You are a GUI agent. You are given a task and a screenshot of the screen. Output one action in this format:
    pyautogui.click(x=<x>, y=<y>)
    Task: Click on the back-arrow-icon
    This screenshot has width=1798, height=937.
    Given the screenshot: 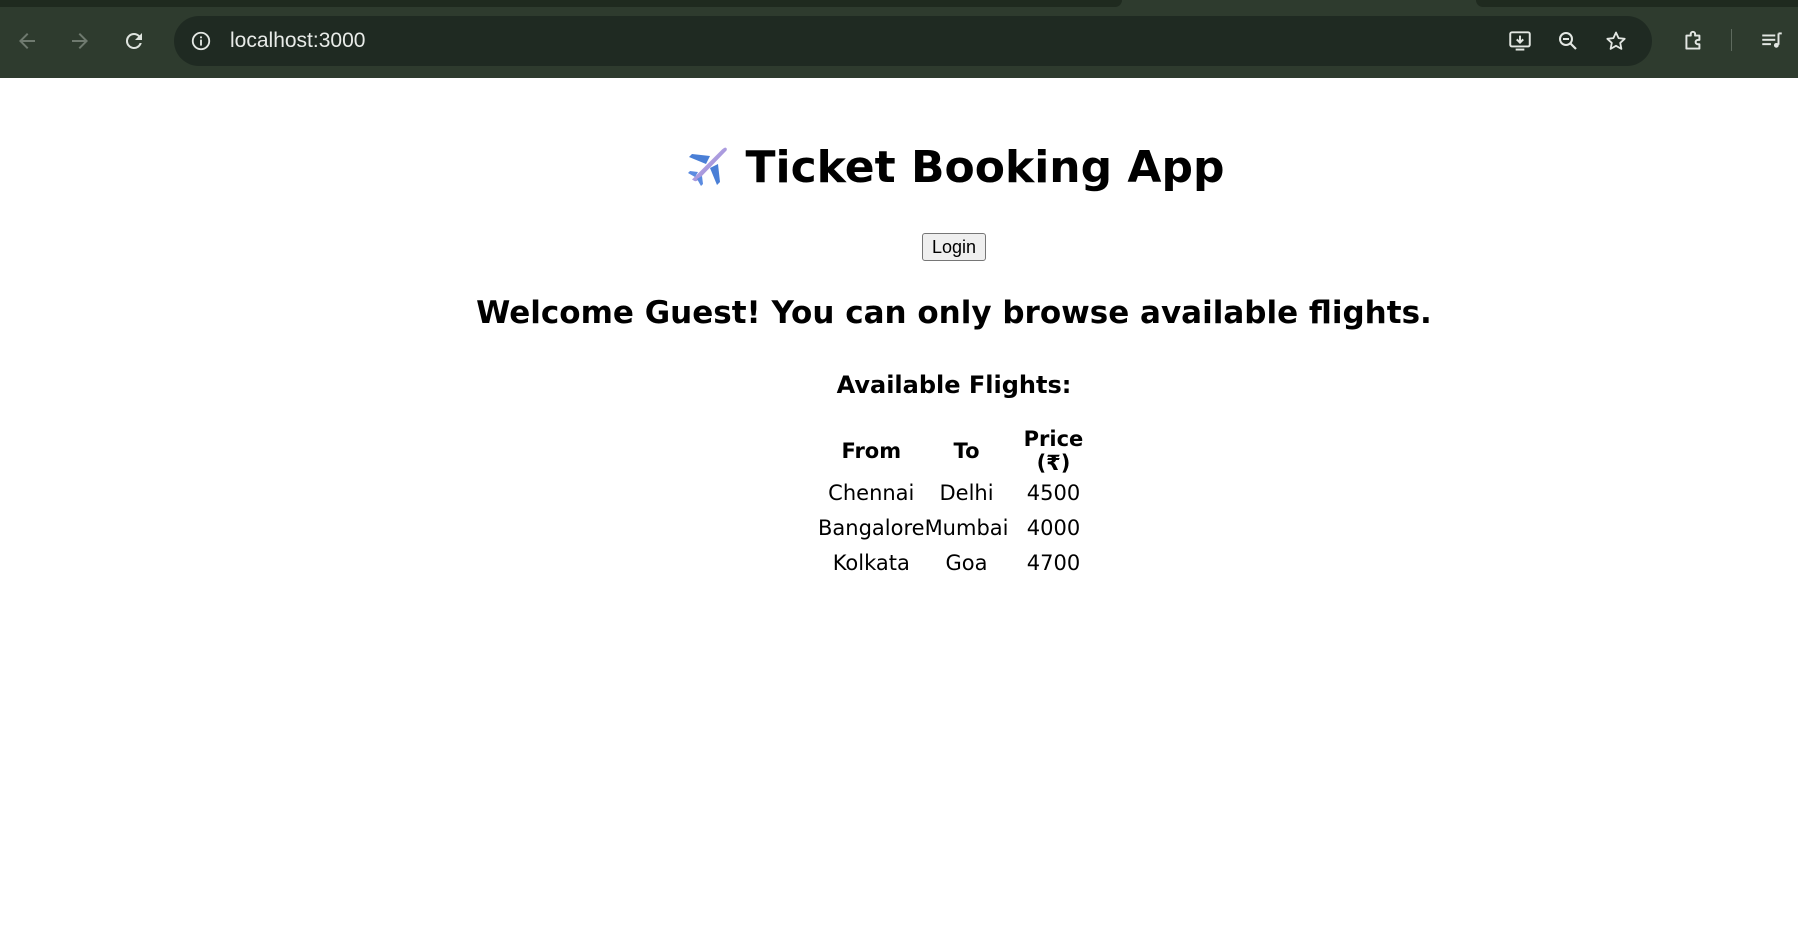 What is the action you would take?
    pyautogui.click(x=27, y=41)
    